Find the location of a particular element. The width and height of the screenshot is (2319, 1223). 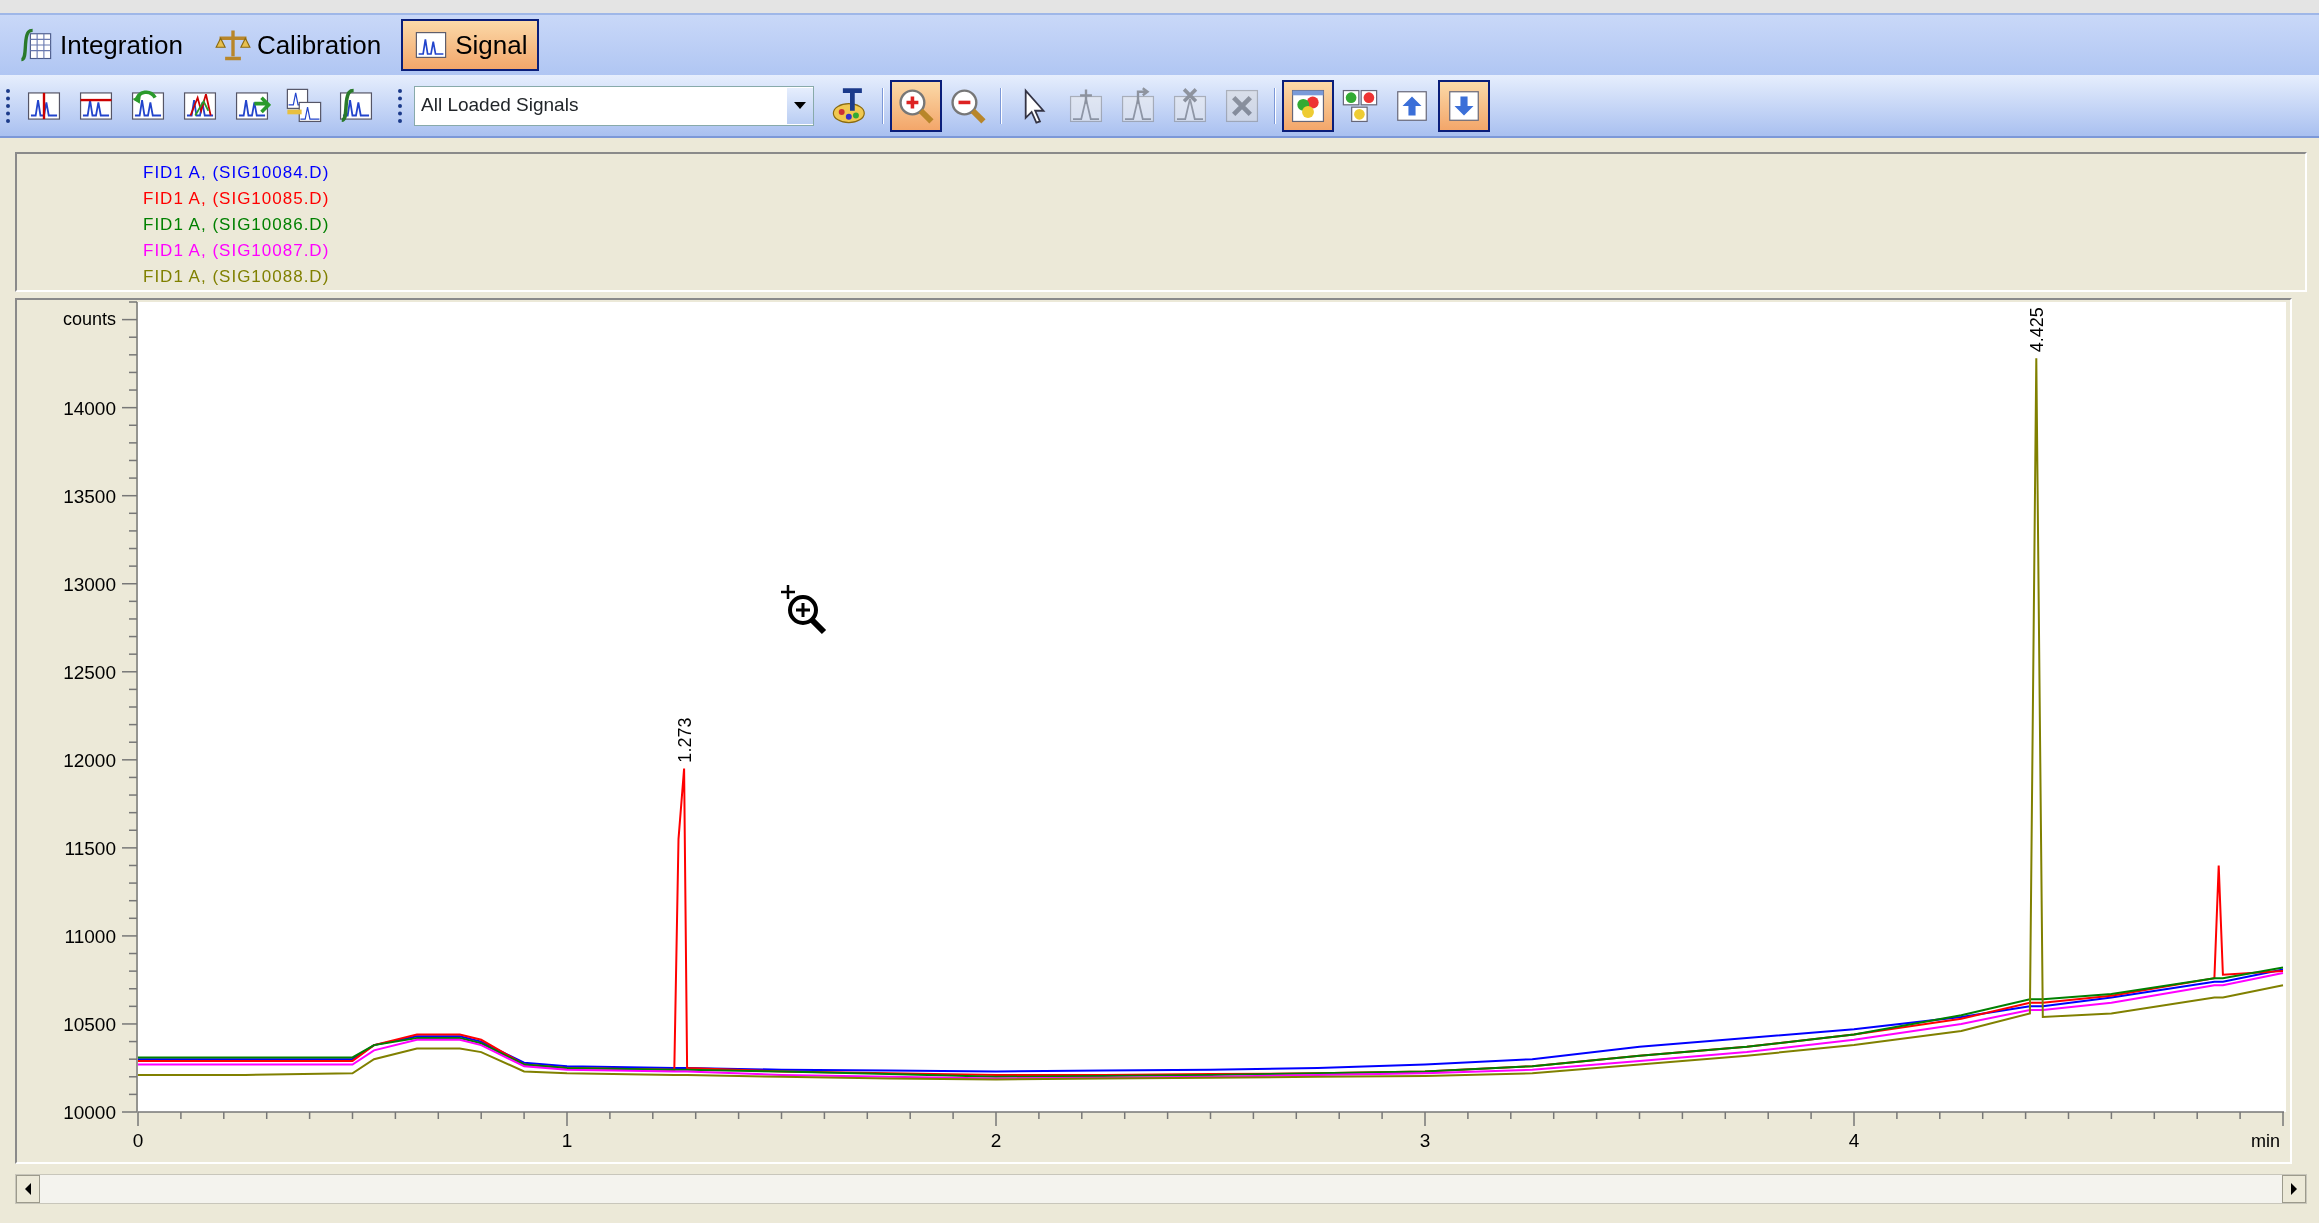

y-tick-label: 11500 is located at coordinates (90, 848).